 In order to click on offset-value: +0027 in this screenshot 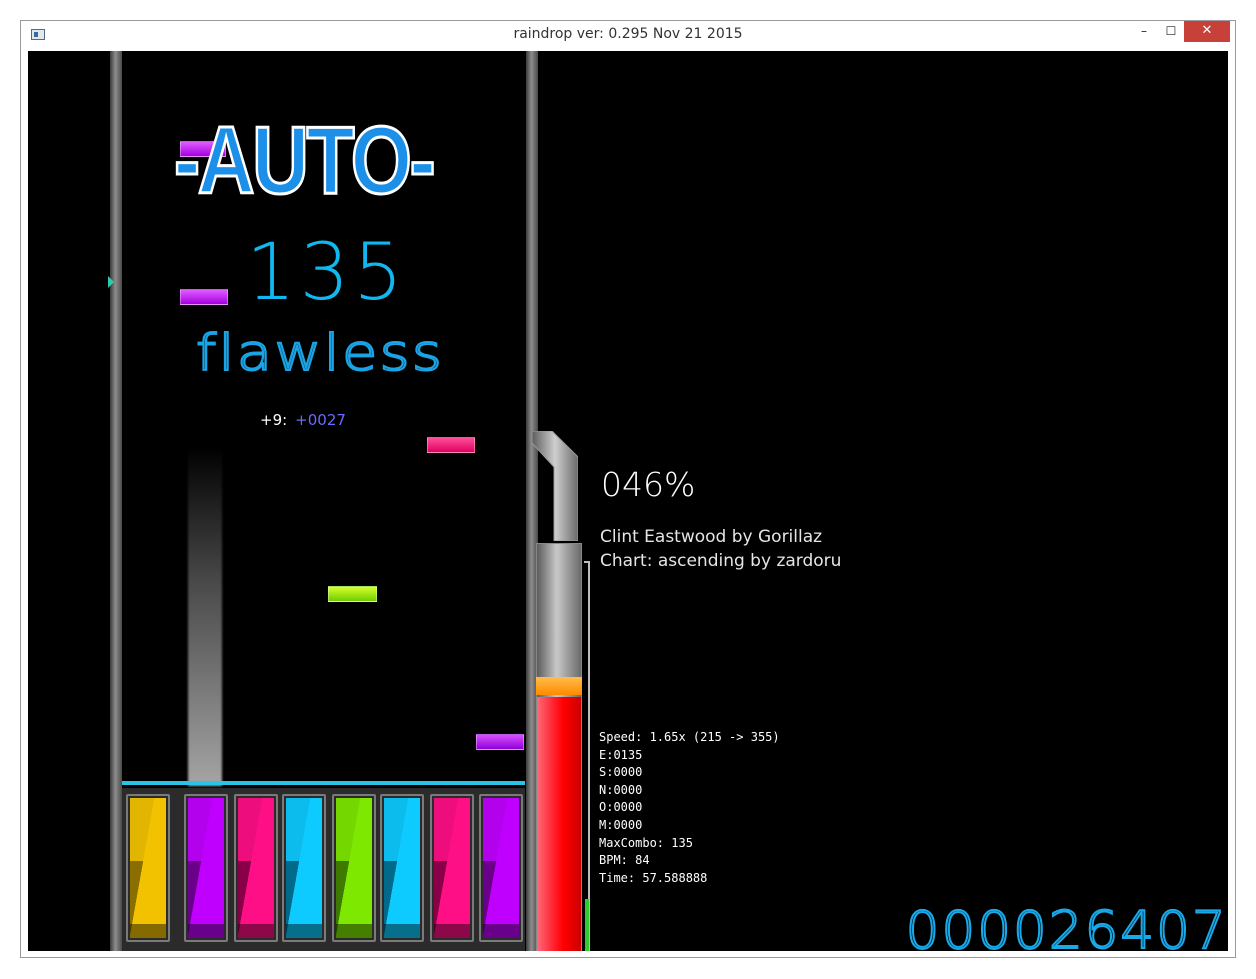, I will do `click(320, 420)`.